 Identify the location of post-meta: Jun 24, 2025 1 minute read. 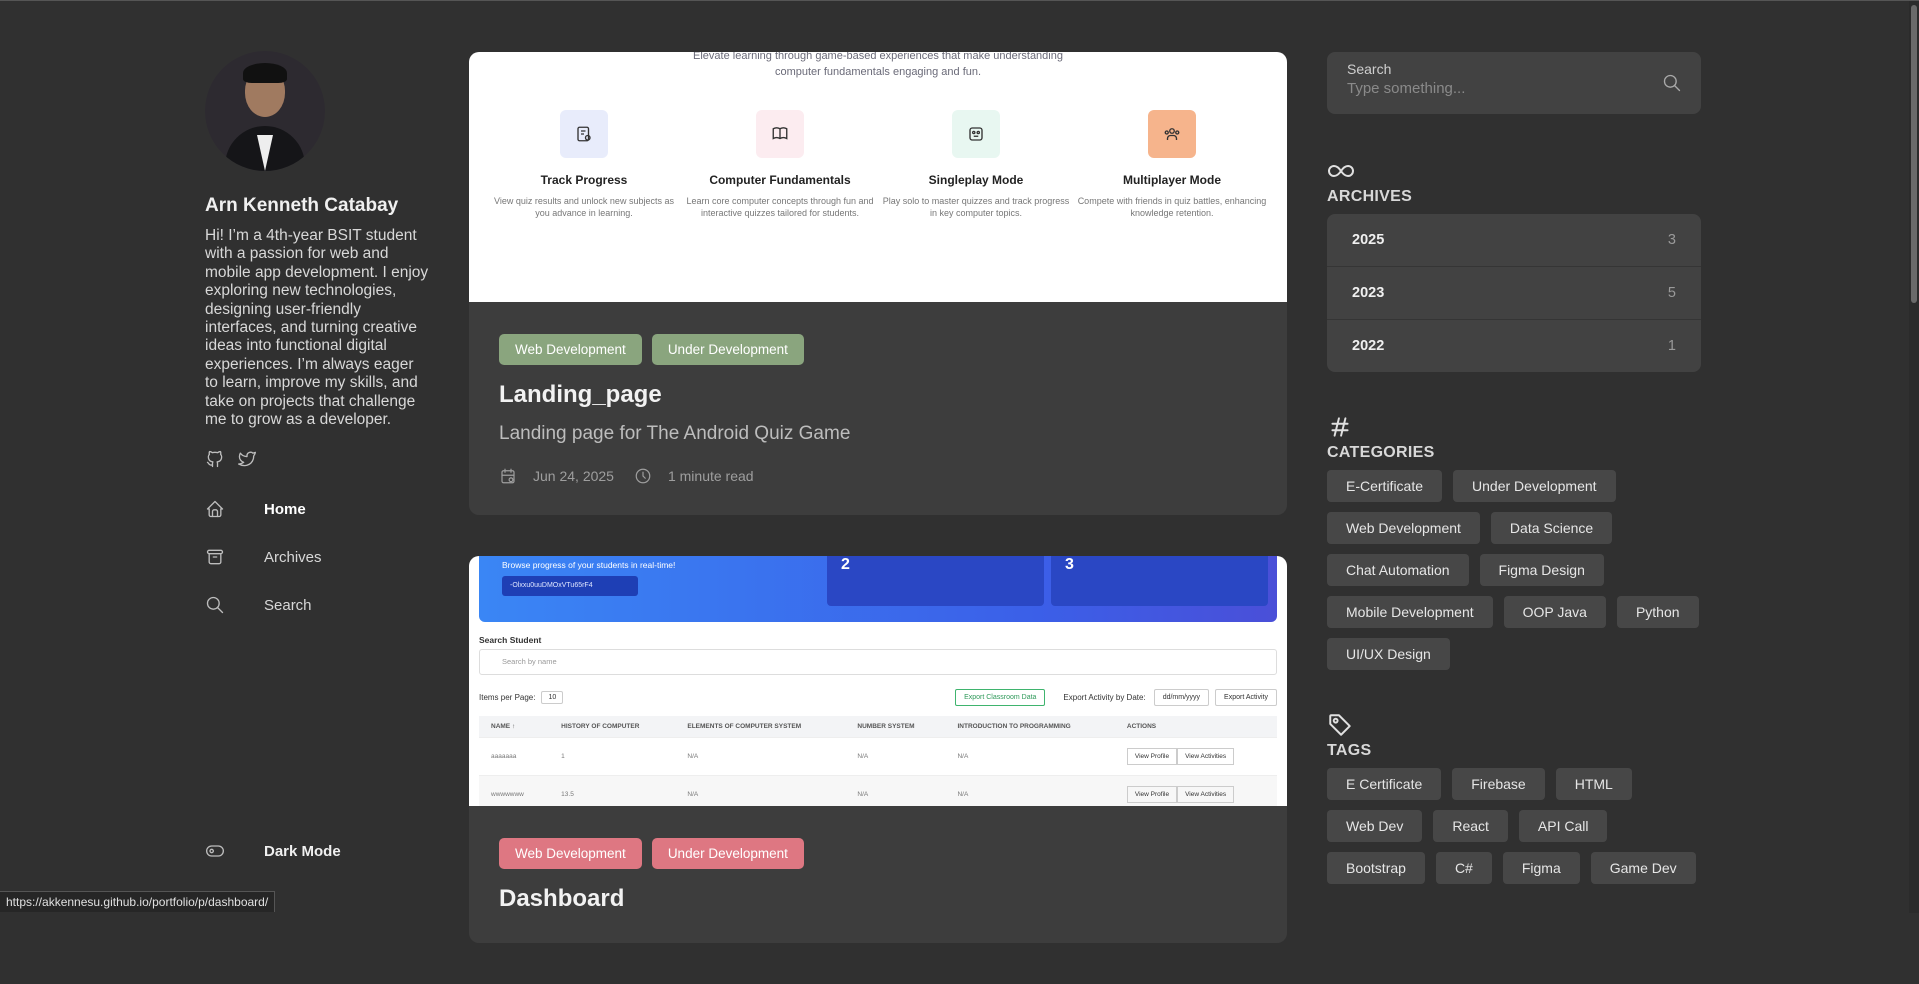
(878, 476).